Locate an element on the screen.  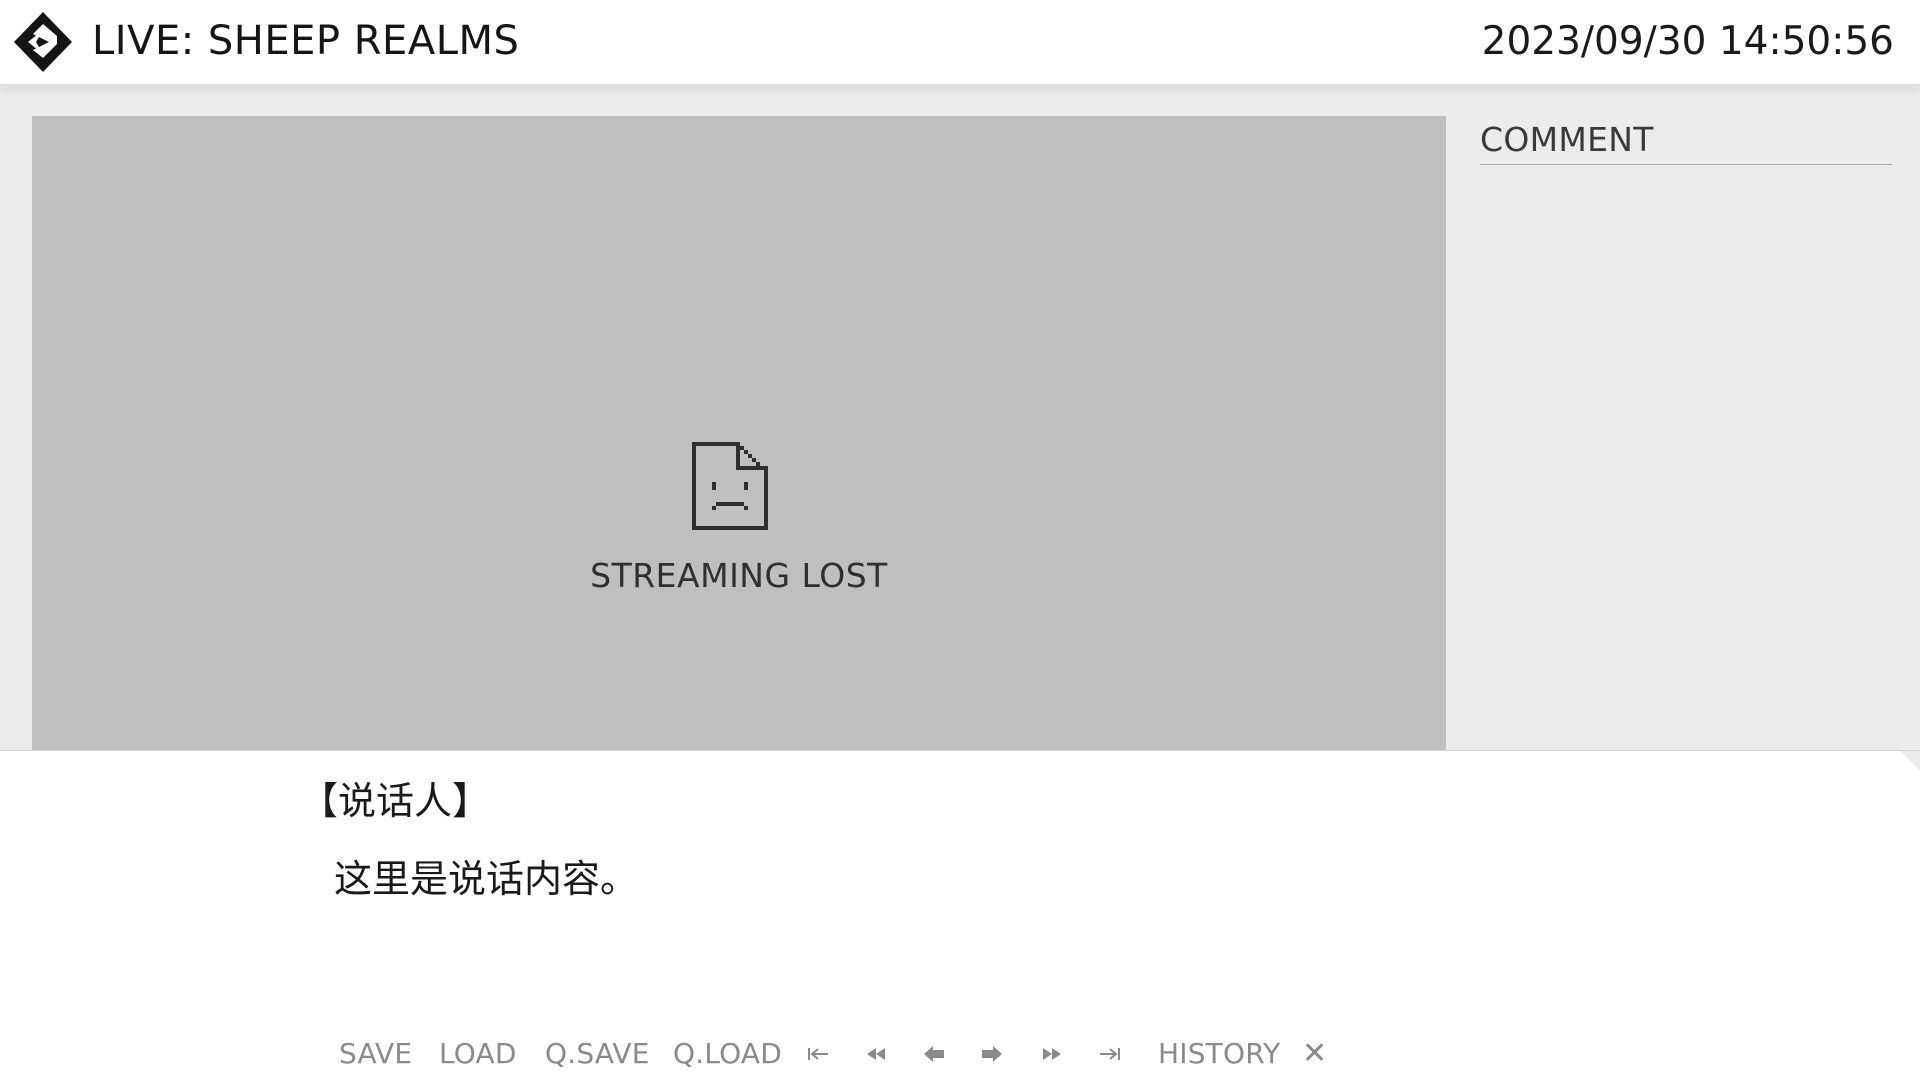
sad-file-icon is located at coordinates (730, 486).